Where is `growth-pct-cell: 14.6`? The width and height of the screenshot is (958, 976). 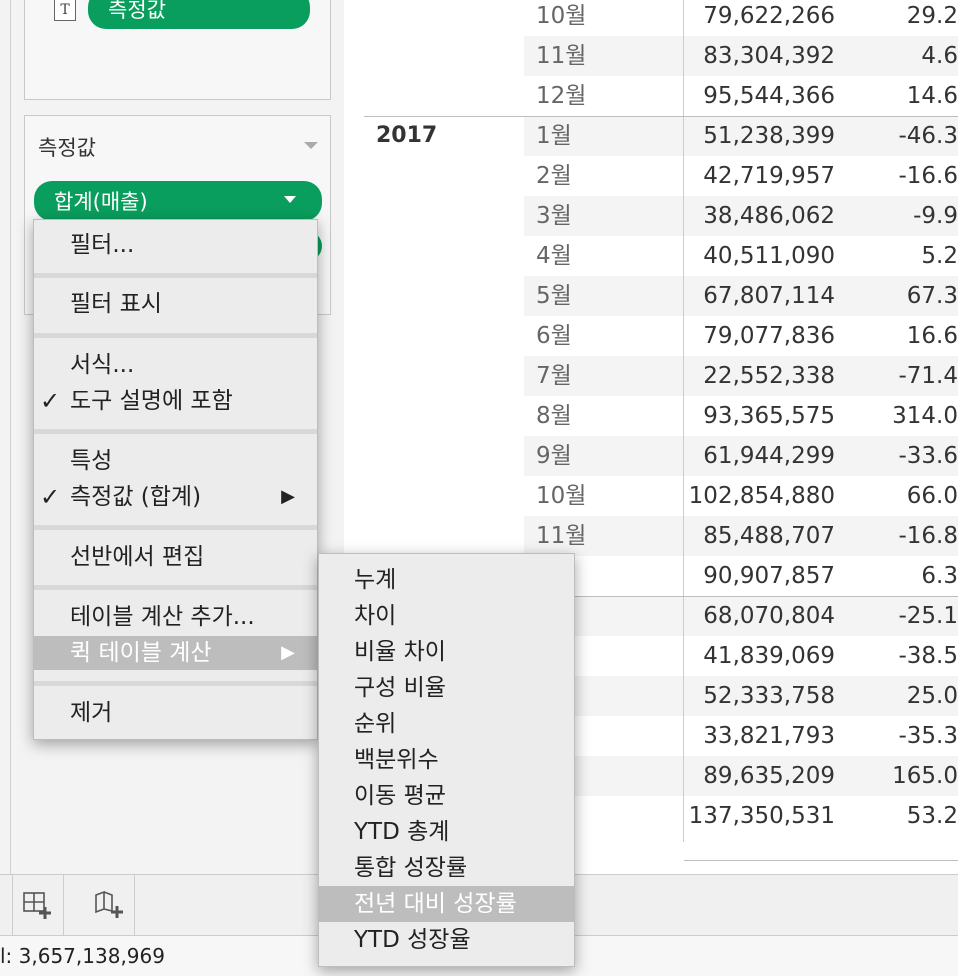 growth-pct-cell: 14.6 is located at coordinates (932, 96).